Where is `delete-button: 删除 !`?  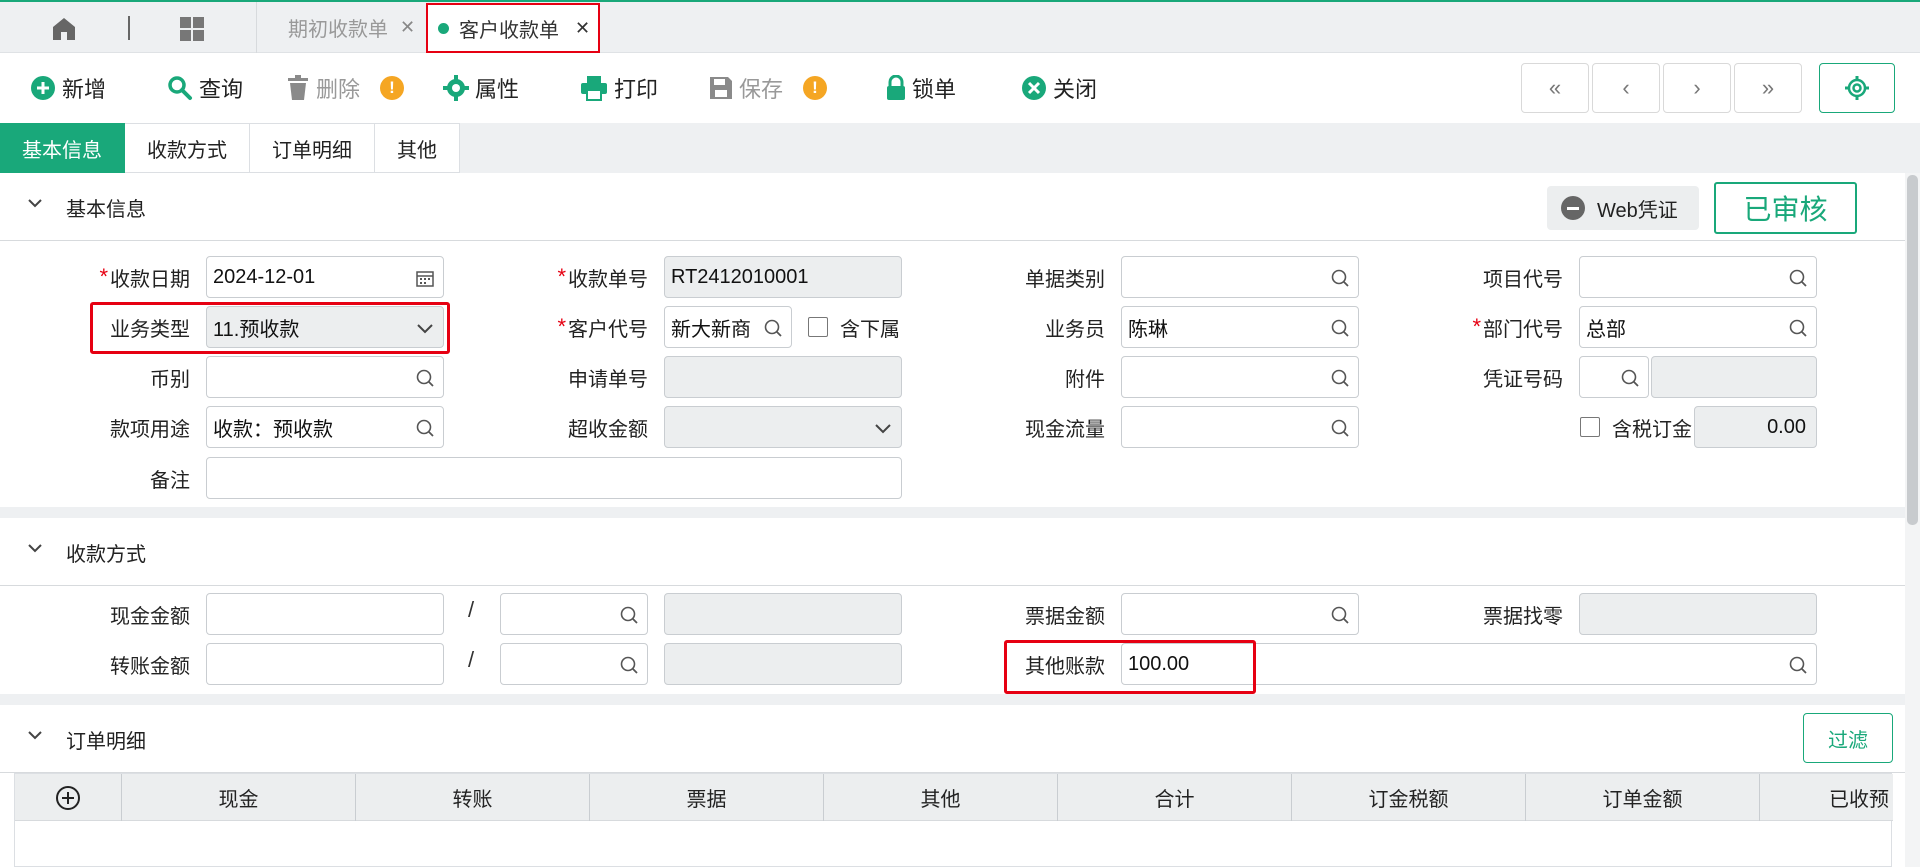 delete-button: 删除 ! is located at coordinates (345, 88).